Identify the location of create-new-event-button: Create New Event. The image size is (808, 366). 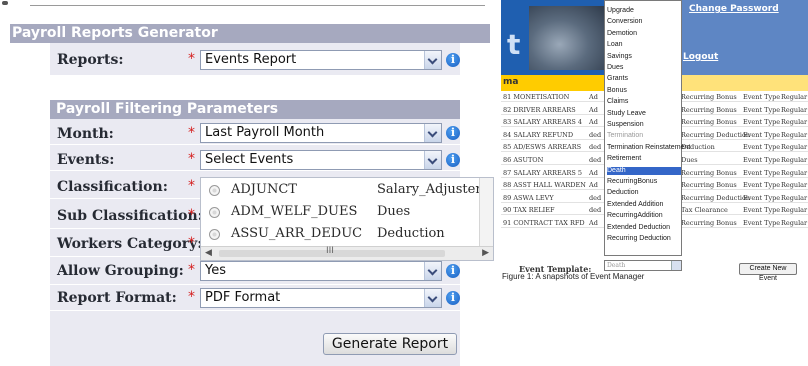
(768, 272).